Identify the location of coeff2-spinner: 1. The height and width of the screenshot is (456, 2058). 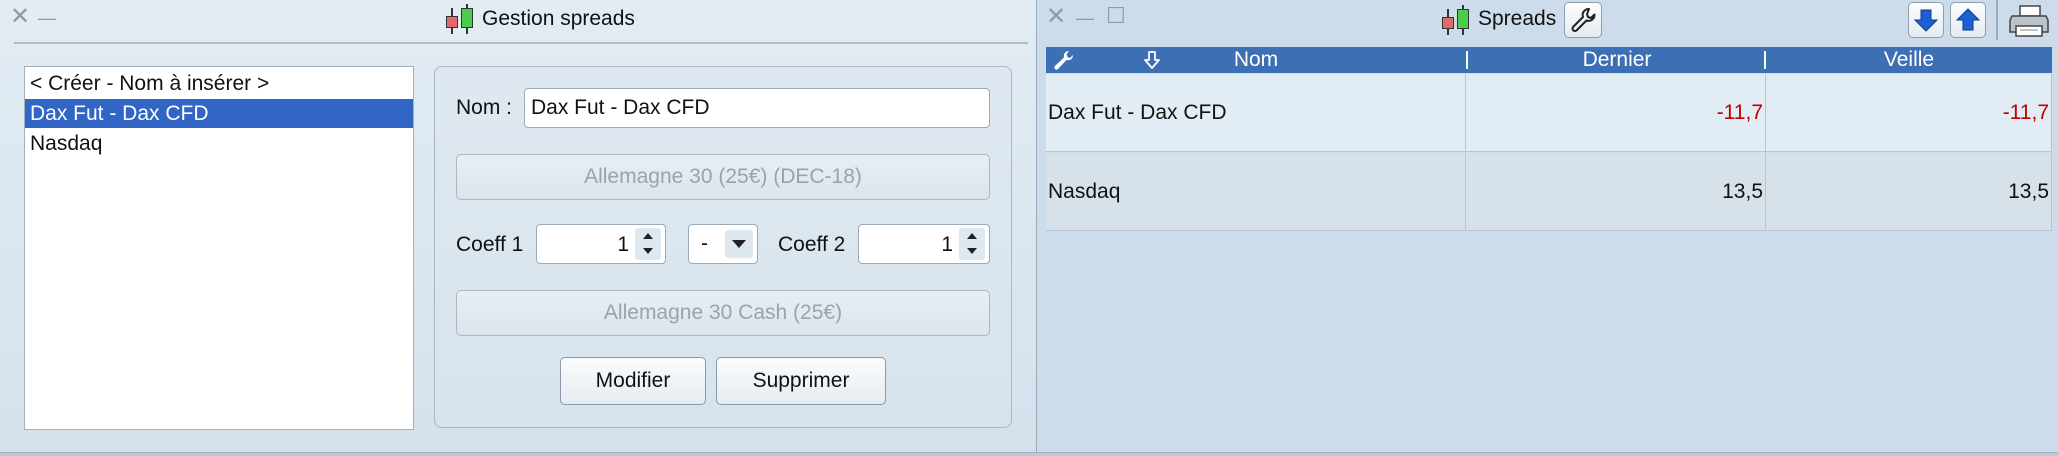
(924, 244).